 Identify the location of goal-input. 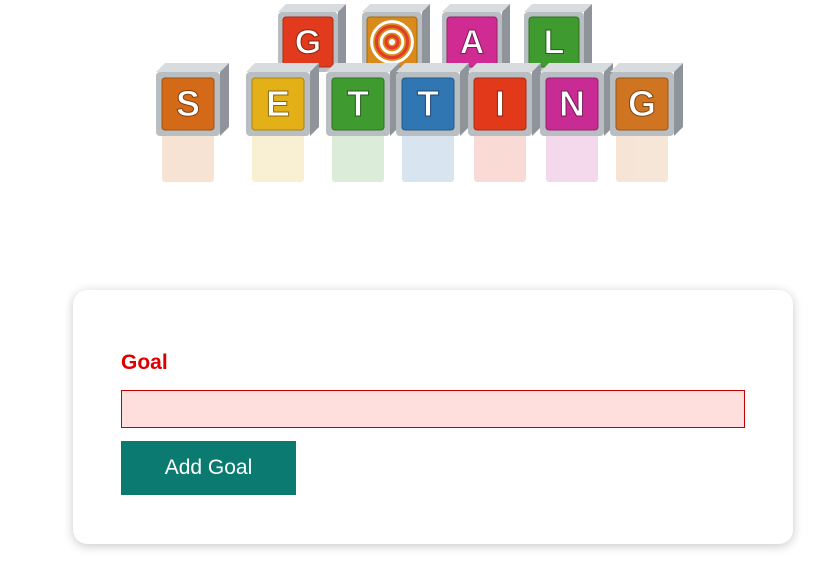
(433, 409).